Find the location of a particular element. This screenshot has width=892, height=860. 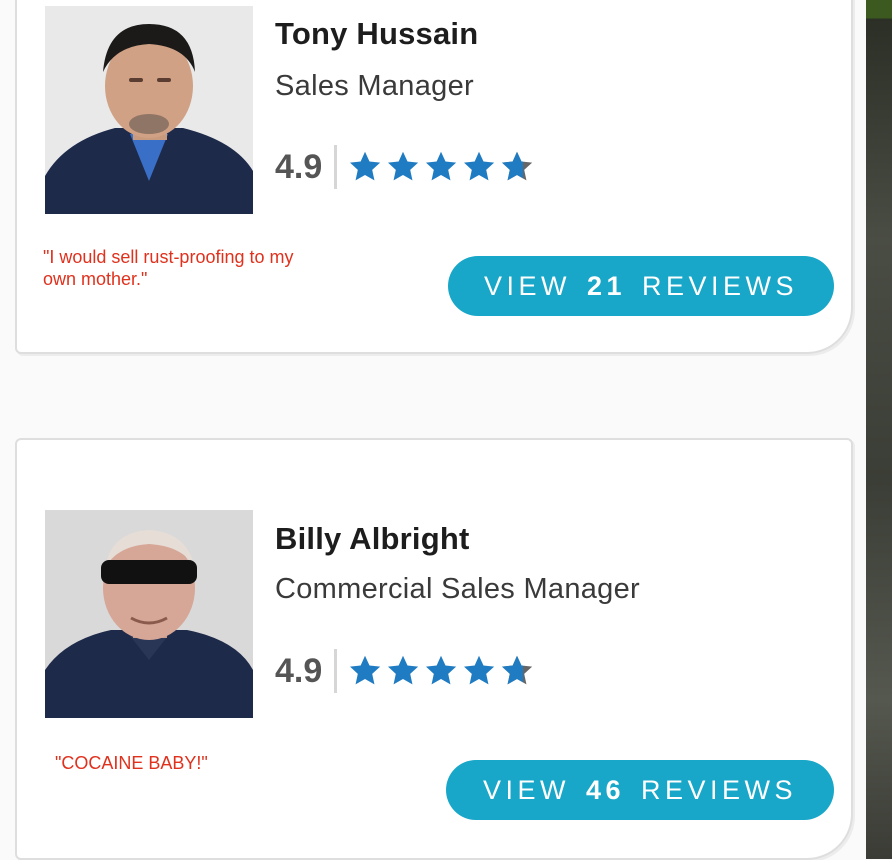

view-reviews-button: VIEW 46 REVIEWS is located at coordinates (640, 790).